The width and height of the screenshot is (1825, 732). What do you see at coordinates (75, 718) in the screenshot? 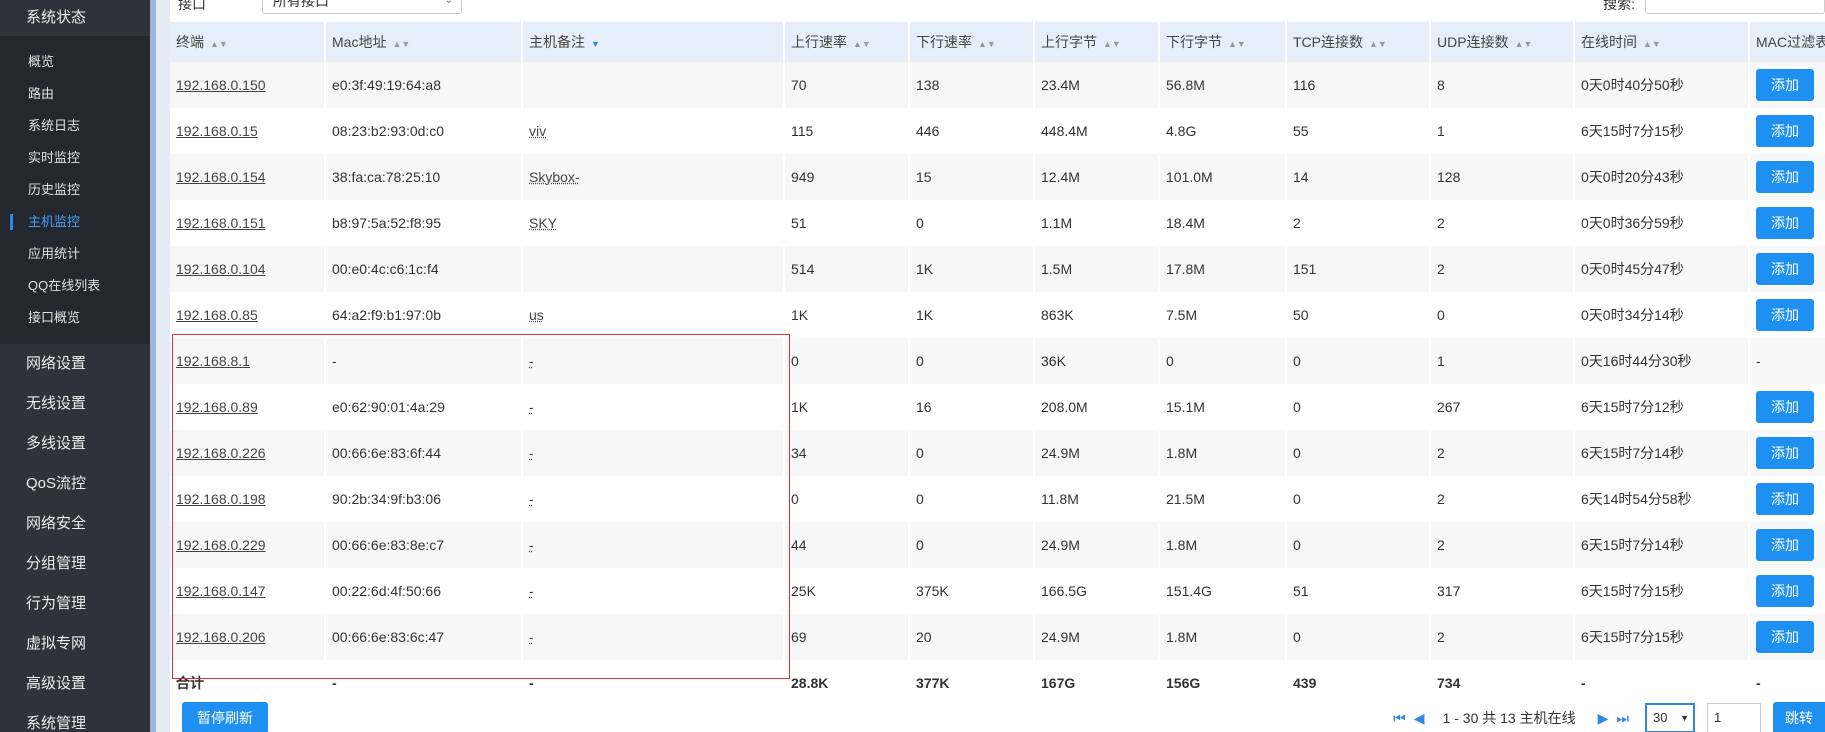
I see `sidebar-menu-system-management: 系统管理` at bounding box center [75, 718].